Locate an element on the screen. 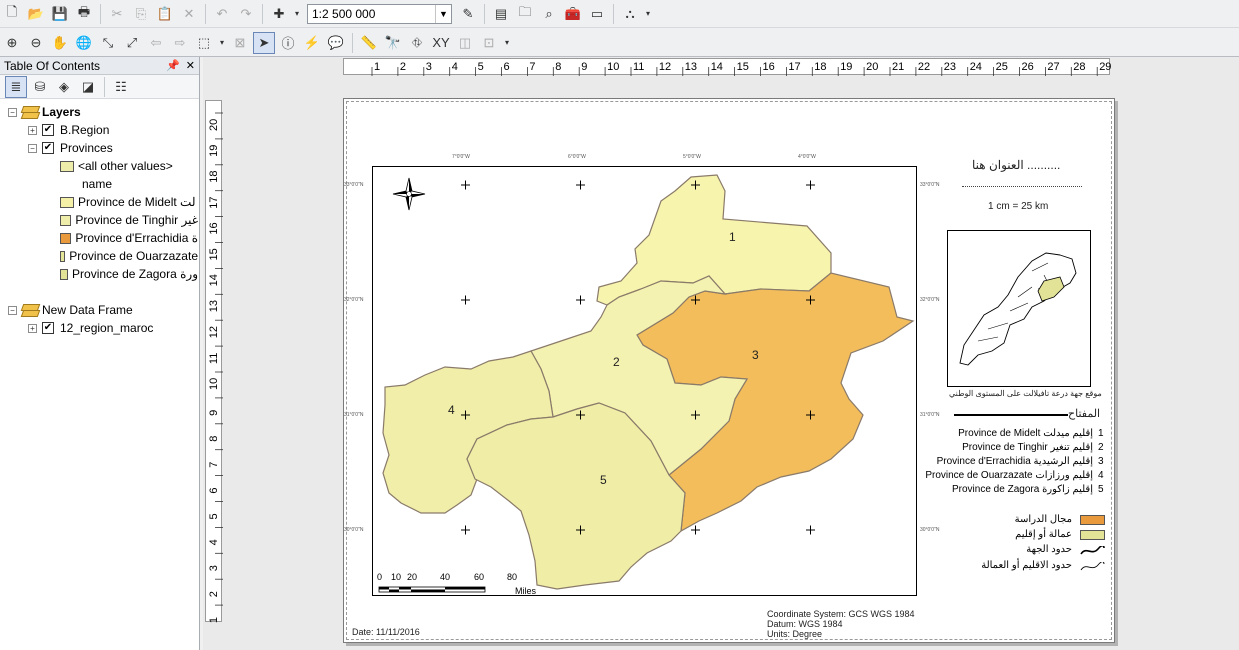 The width and height of the screenshot is (1239, 650). back-extent-icon: ⇦ is located at coordinates (156, 43).